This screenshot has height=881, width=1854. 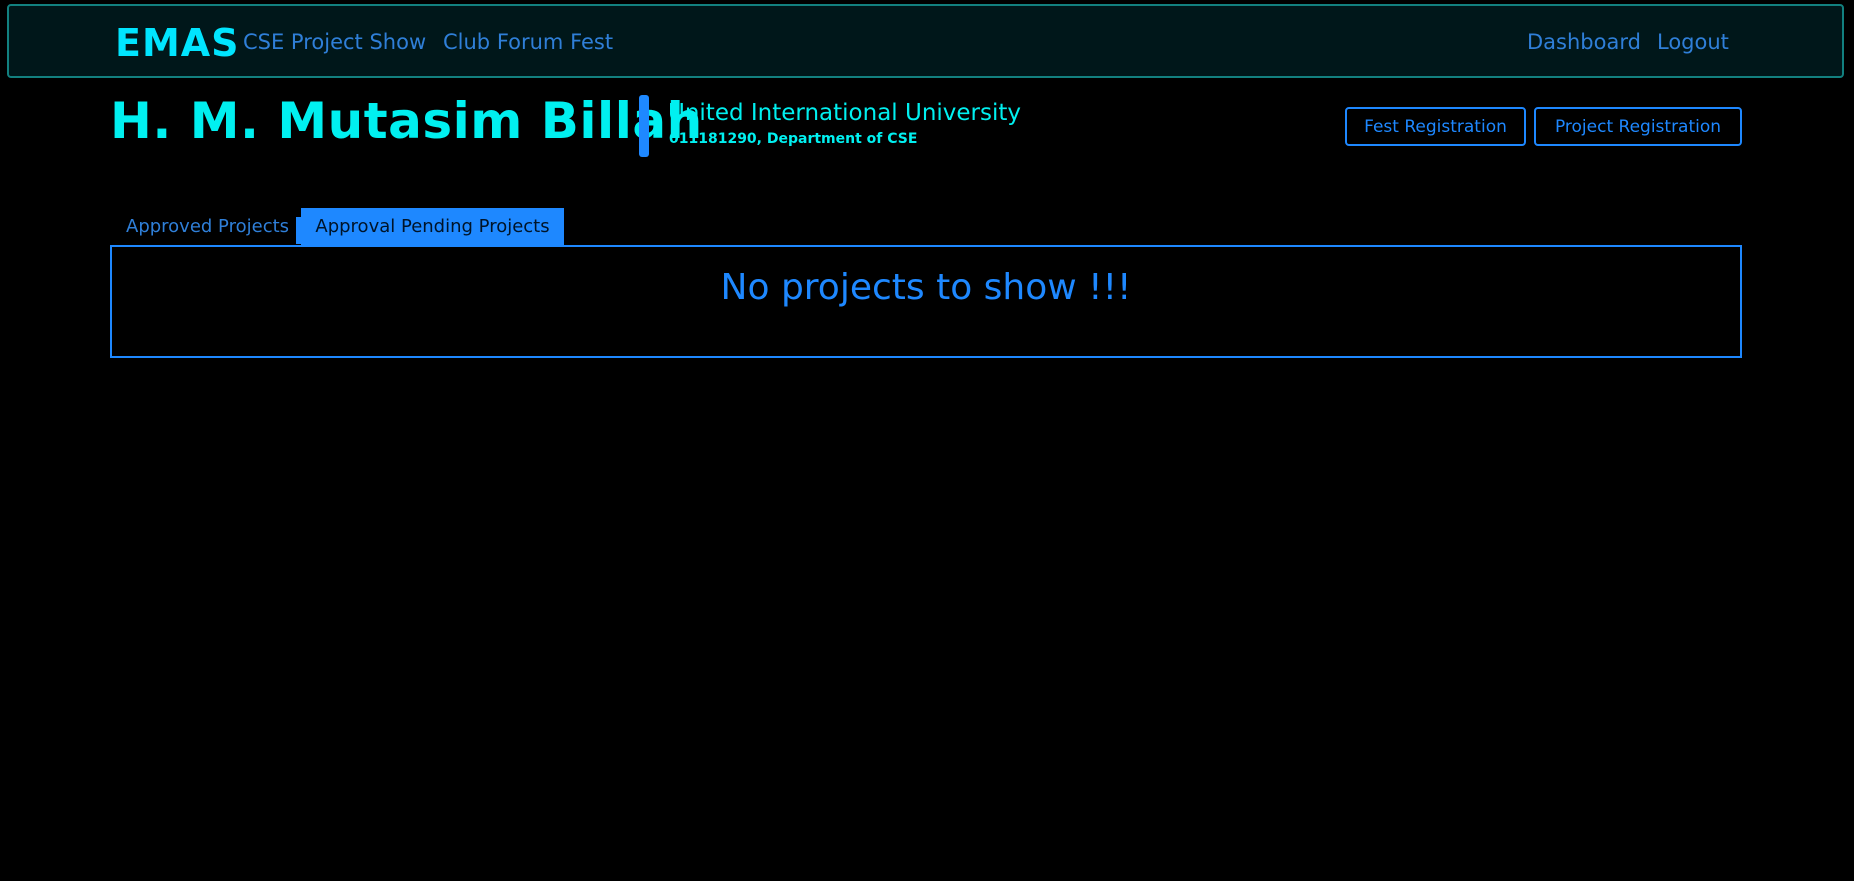 I want to click on nav-link-logout: Logout, so click(x=1693, y=42).